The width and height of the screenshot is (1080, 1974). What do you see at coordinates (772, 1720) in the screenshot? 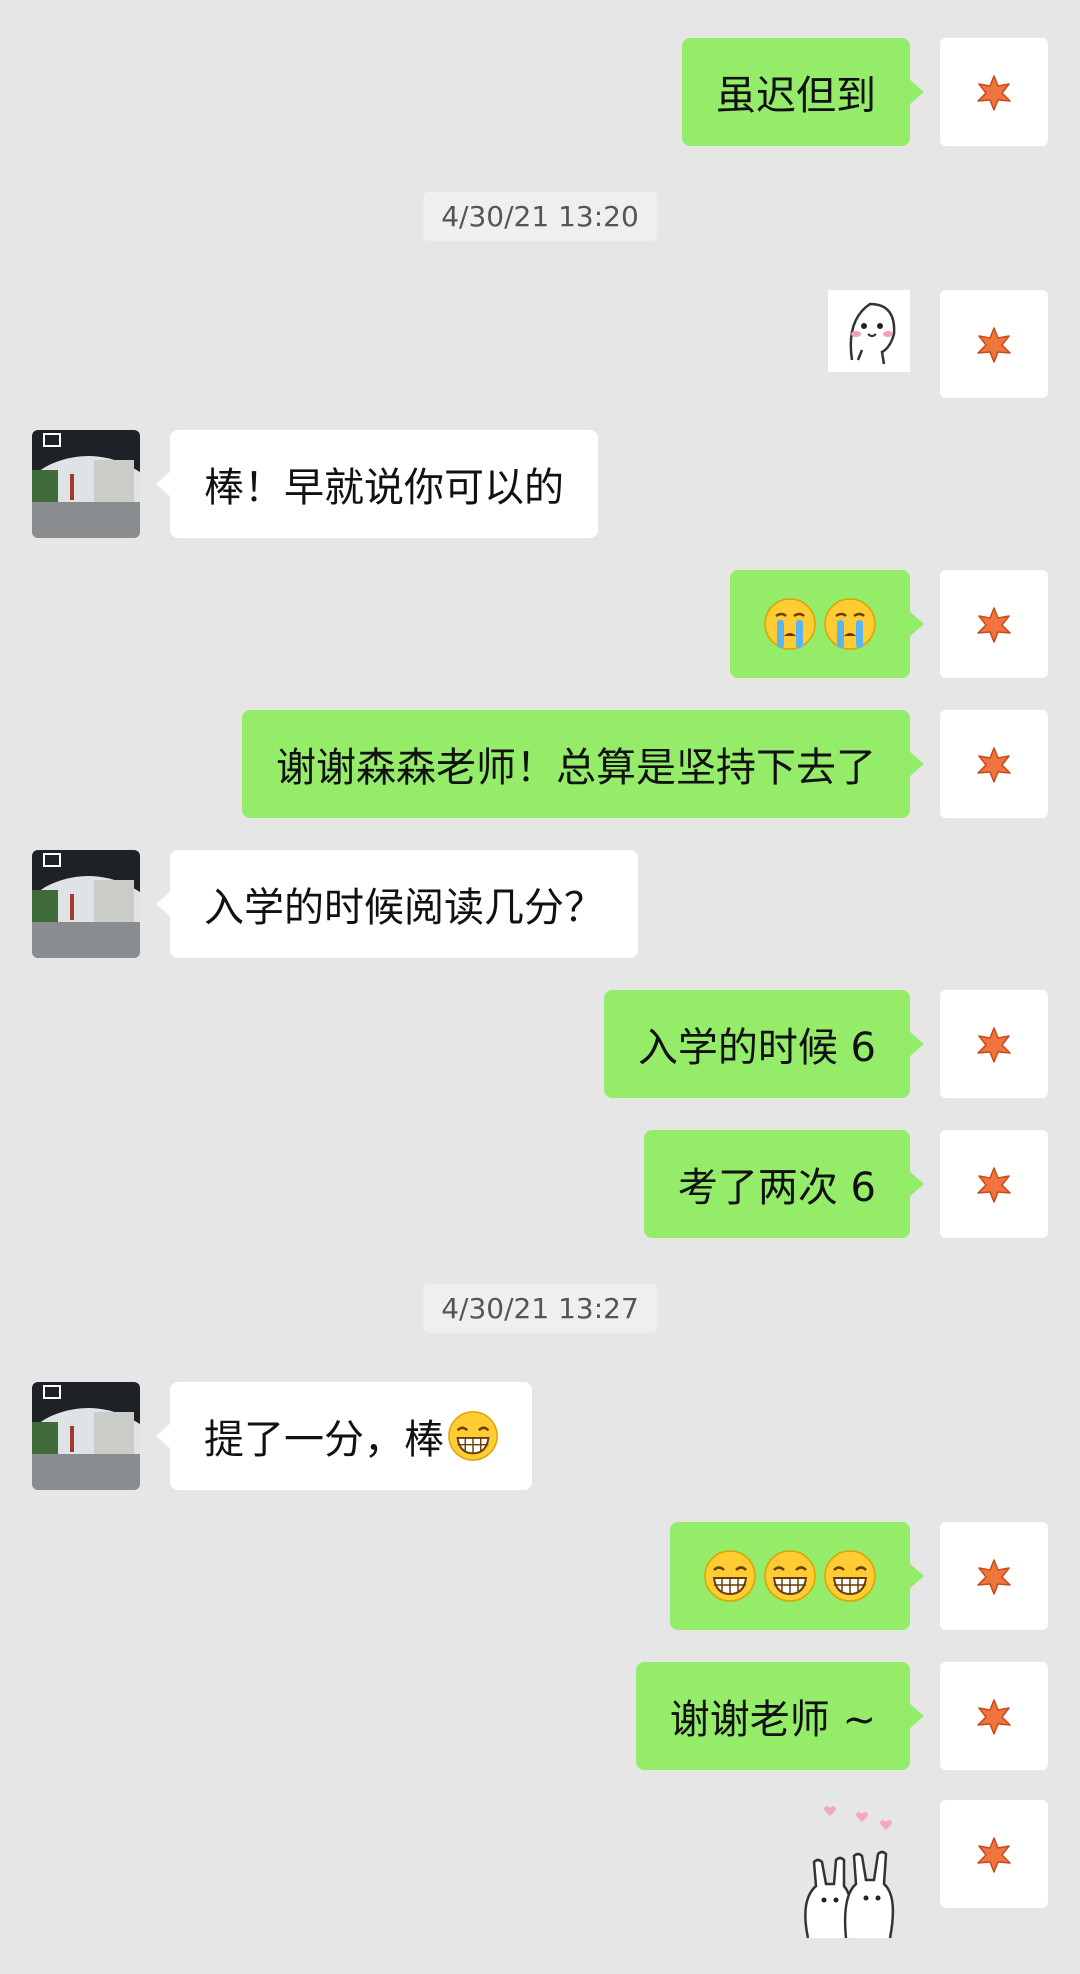
I see `message-text: 谢谢老师 ~` at bounding box center [772, 1720].